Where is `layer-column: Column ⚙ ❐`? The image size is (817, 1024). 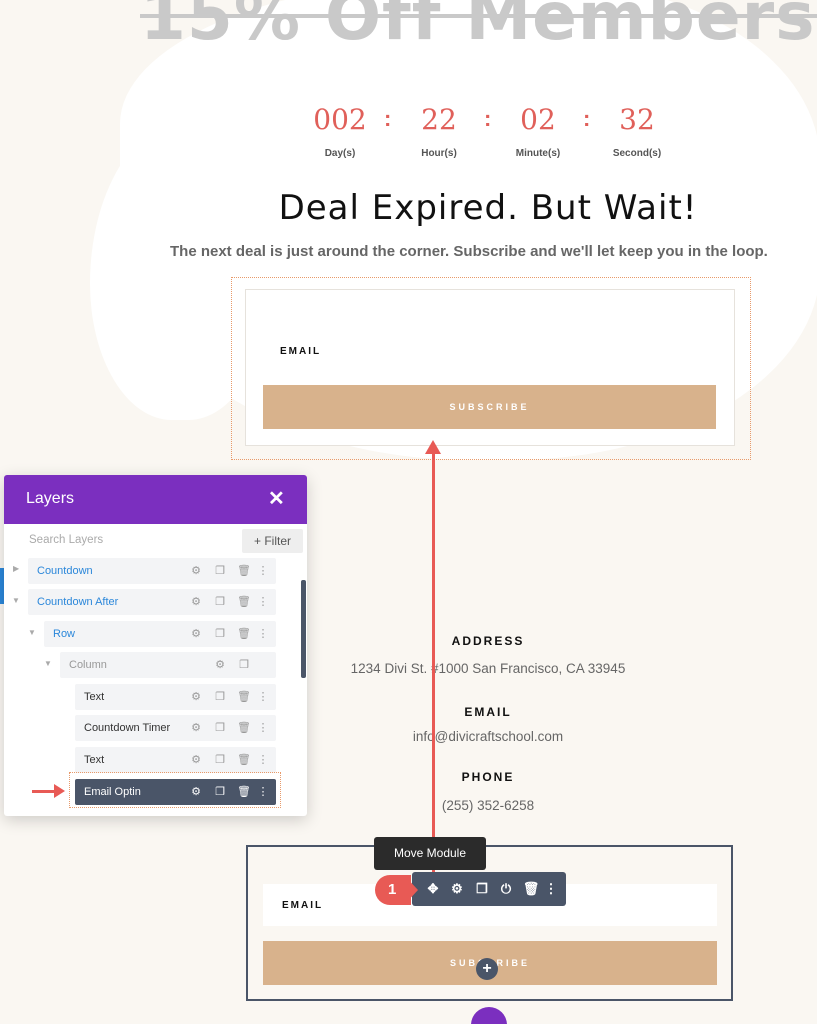 layer-column: Column ⚙ ❐ is located at coordinates (168, 665).